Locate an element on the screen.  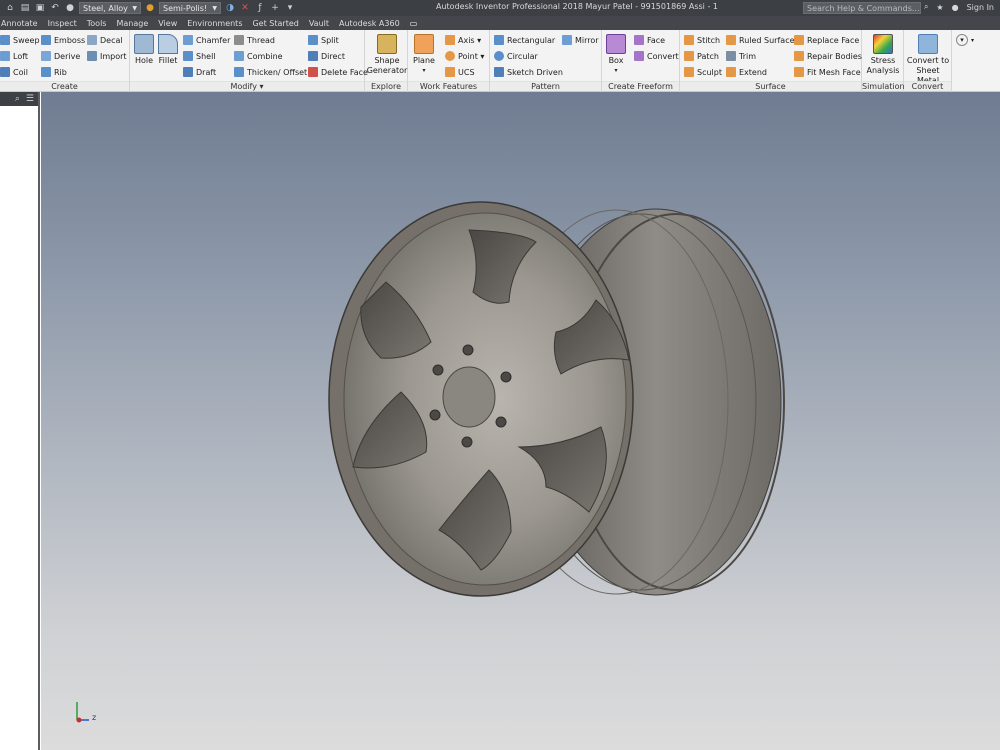
circular-button: Circular is located at coordinates (516, 56).